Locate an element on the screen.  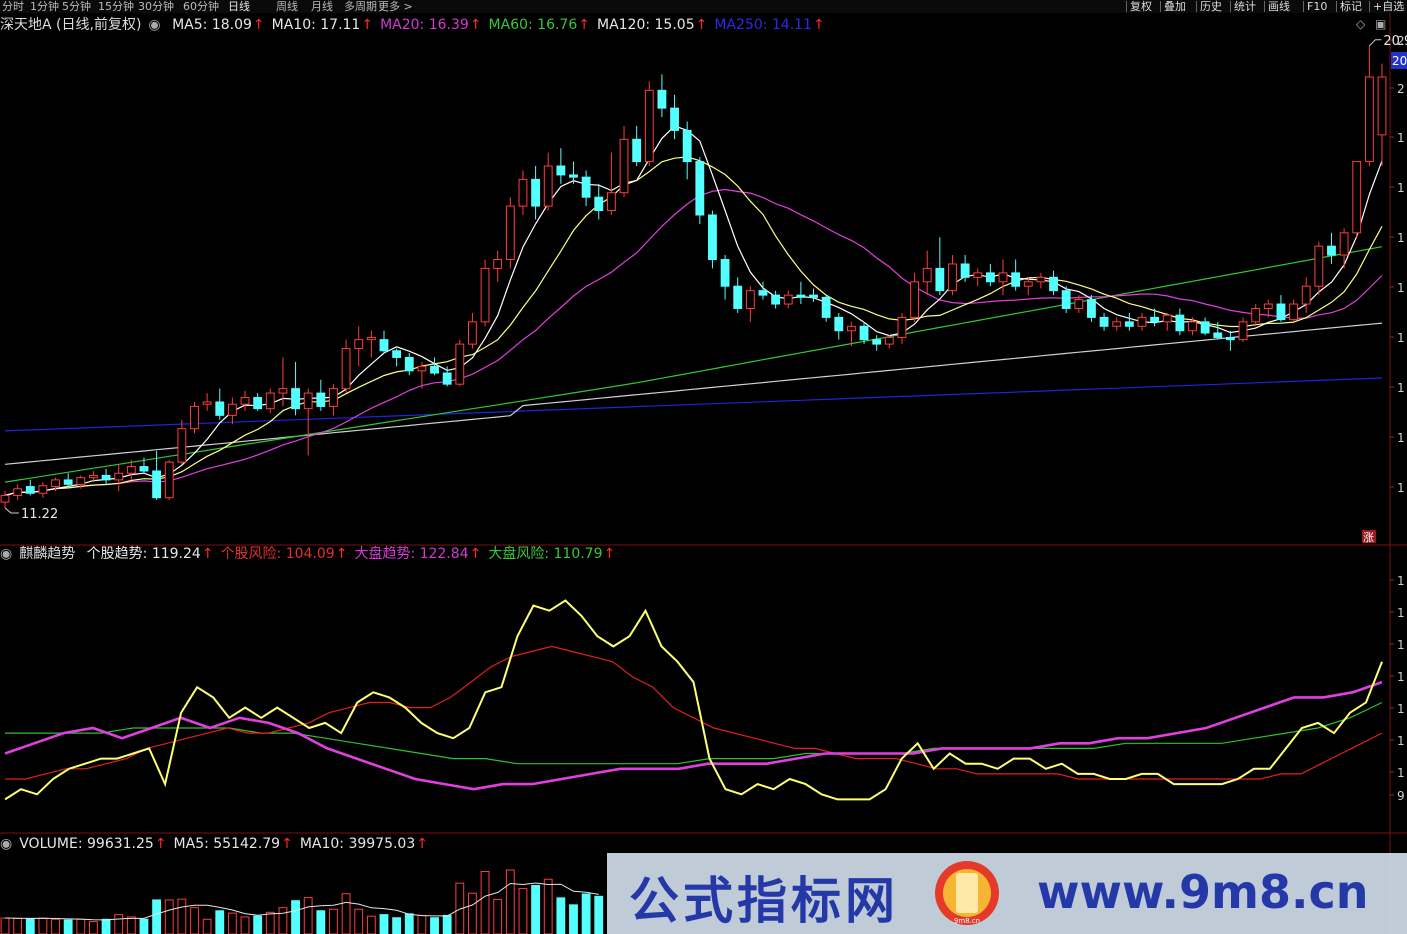
legend-item: 大盘风险: 110.79↑ is located at coordinates (551, 554).